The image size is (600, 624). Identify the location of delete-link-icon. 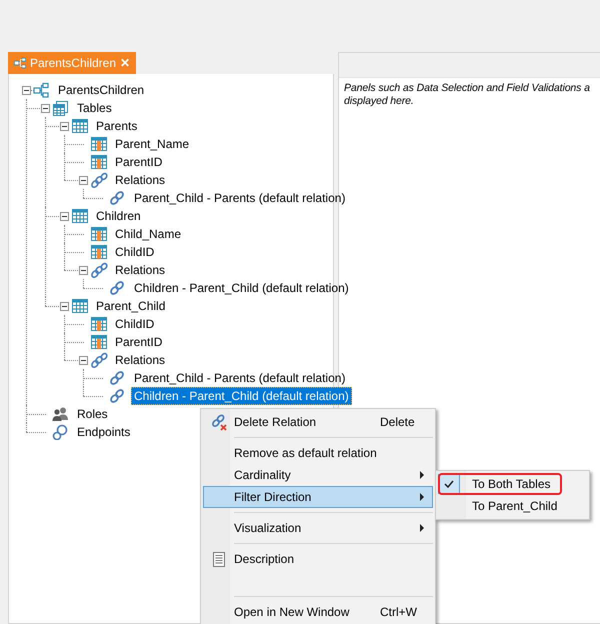
(219, 422).